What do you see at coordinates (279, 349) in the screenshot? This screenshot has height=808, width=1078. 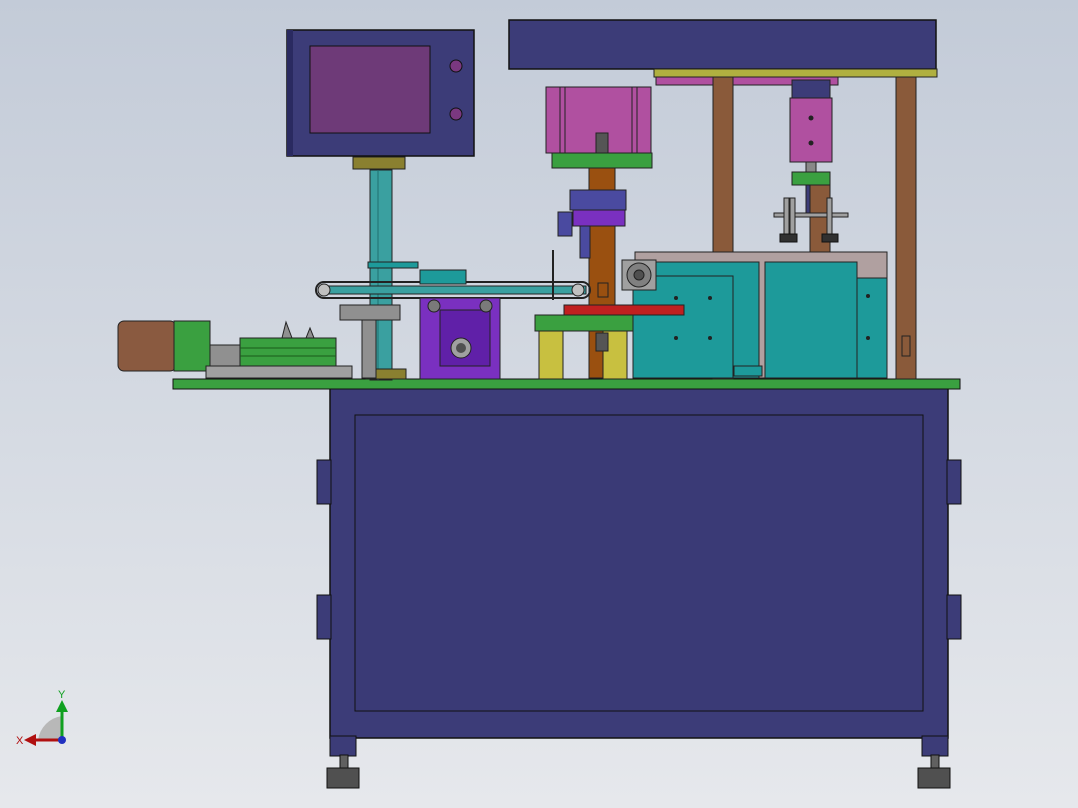 I see `linear-module` at bounding box center [279, 349].